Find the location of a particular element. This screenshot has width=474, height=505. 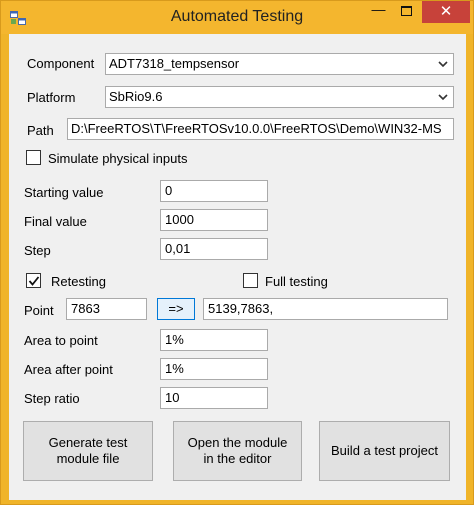

build-project-button: Build a test project is located at coordinates (384, 451).